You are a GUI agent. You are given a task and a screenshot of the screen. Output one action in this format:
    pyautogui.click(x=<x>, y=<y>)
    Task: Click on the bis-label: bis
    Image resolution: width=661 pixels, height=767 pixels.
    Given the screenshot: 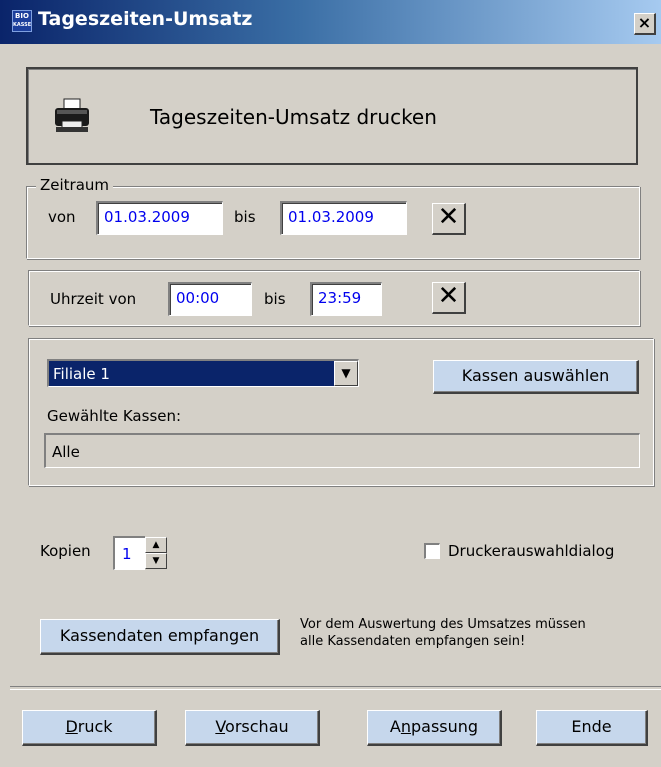 What is the action you would take?
    pyautogui.click(x=245, y=217)
    